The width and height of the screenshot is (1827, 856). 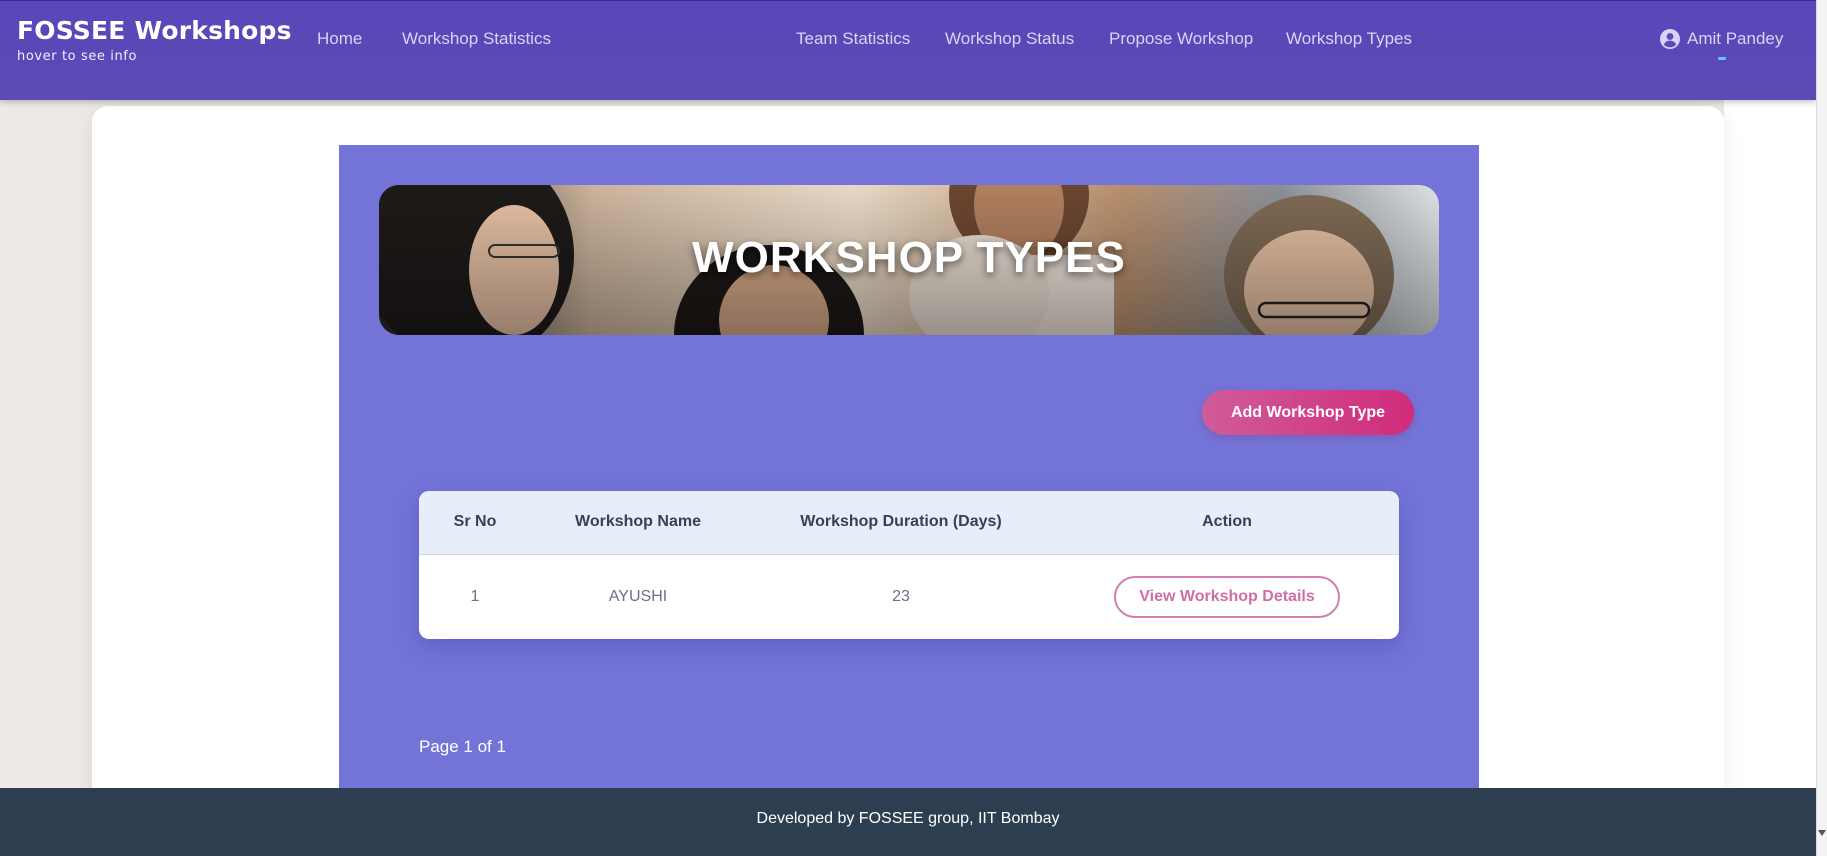 I want to click on nav-link-home: Home, so click(x=339, y=39).